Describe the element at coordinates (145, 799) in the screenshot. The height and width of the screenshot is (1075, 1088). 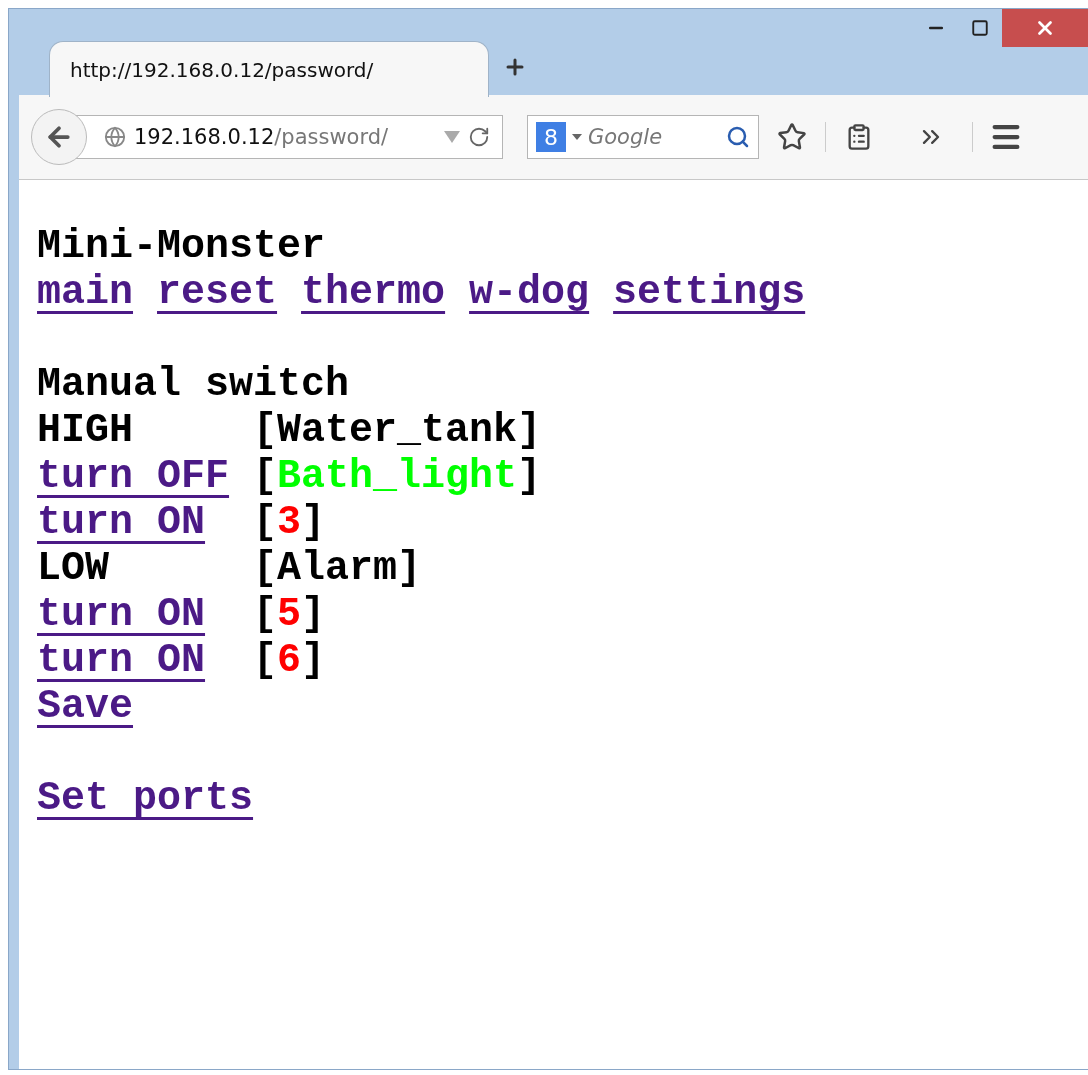
I see `set-ports-link: Set ports` at that location.